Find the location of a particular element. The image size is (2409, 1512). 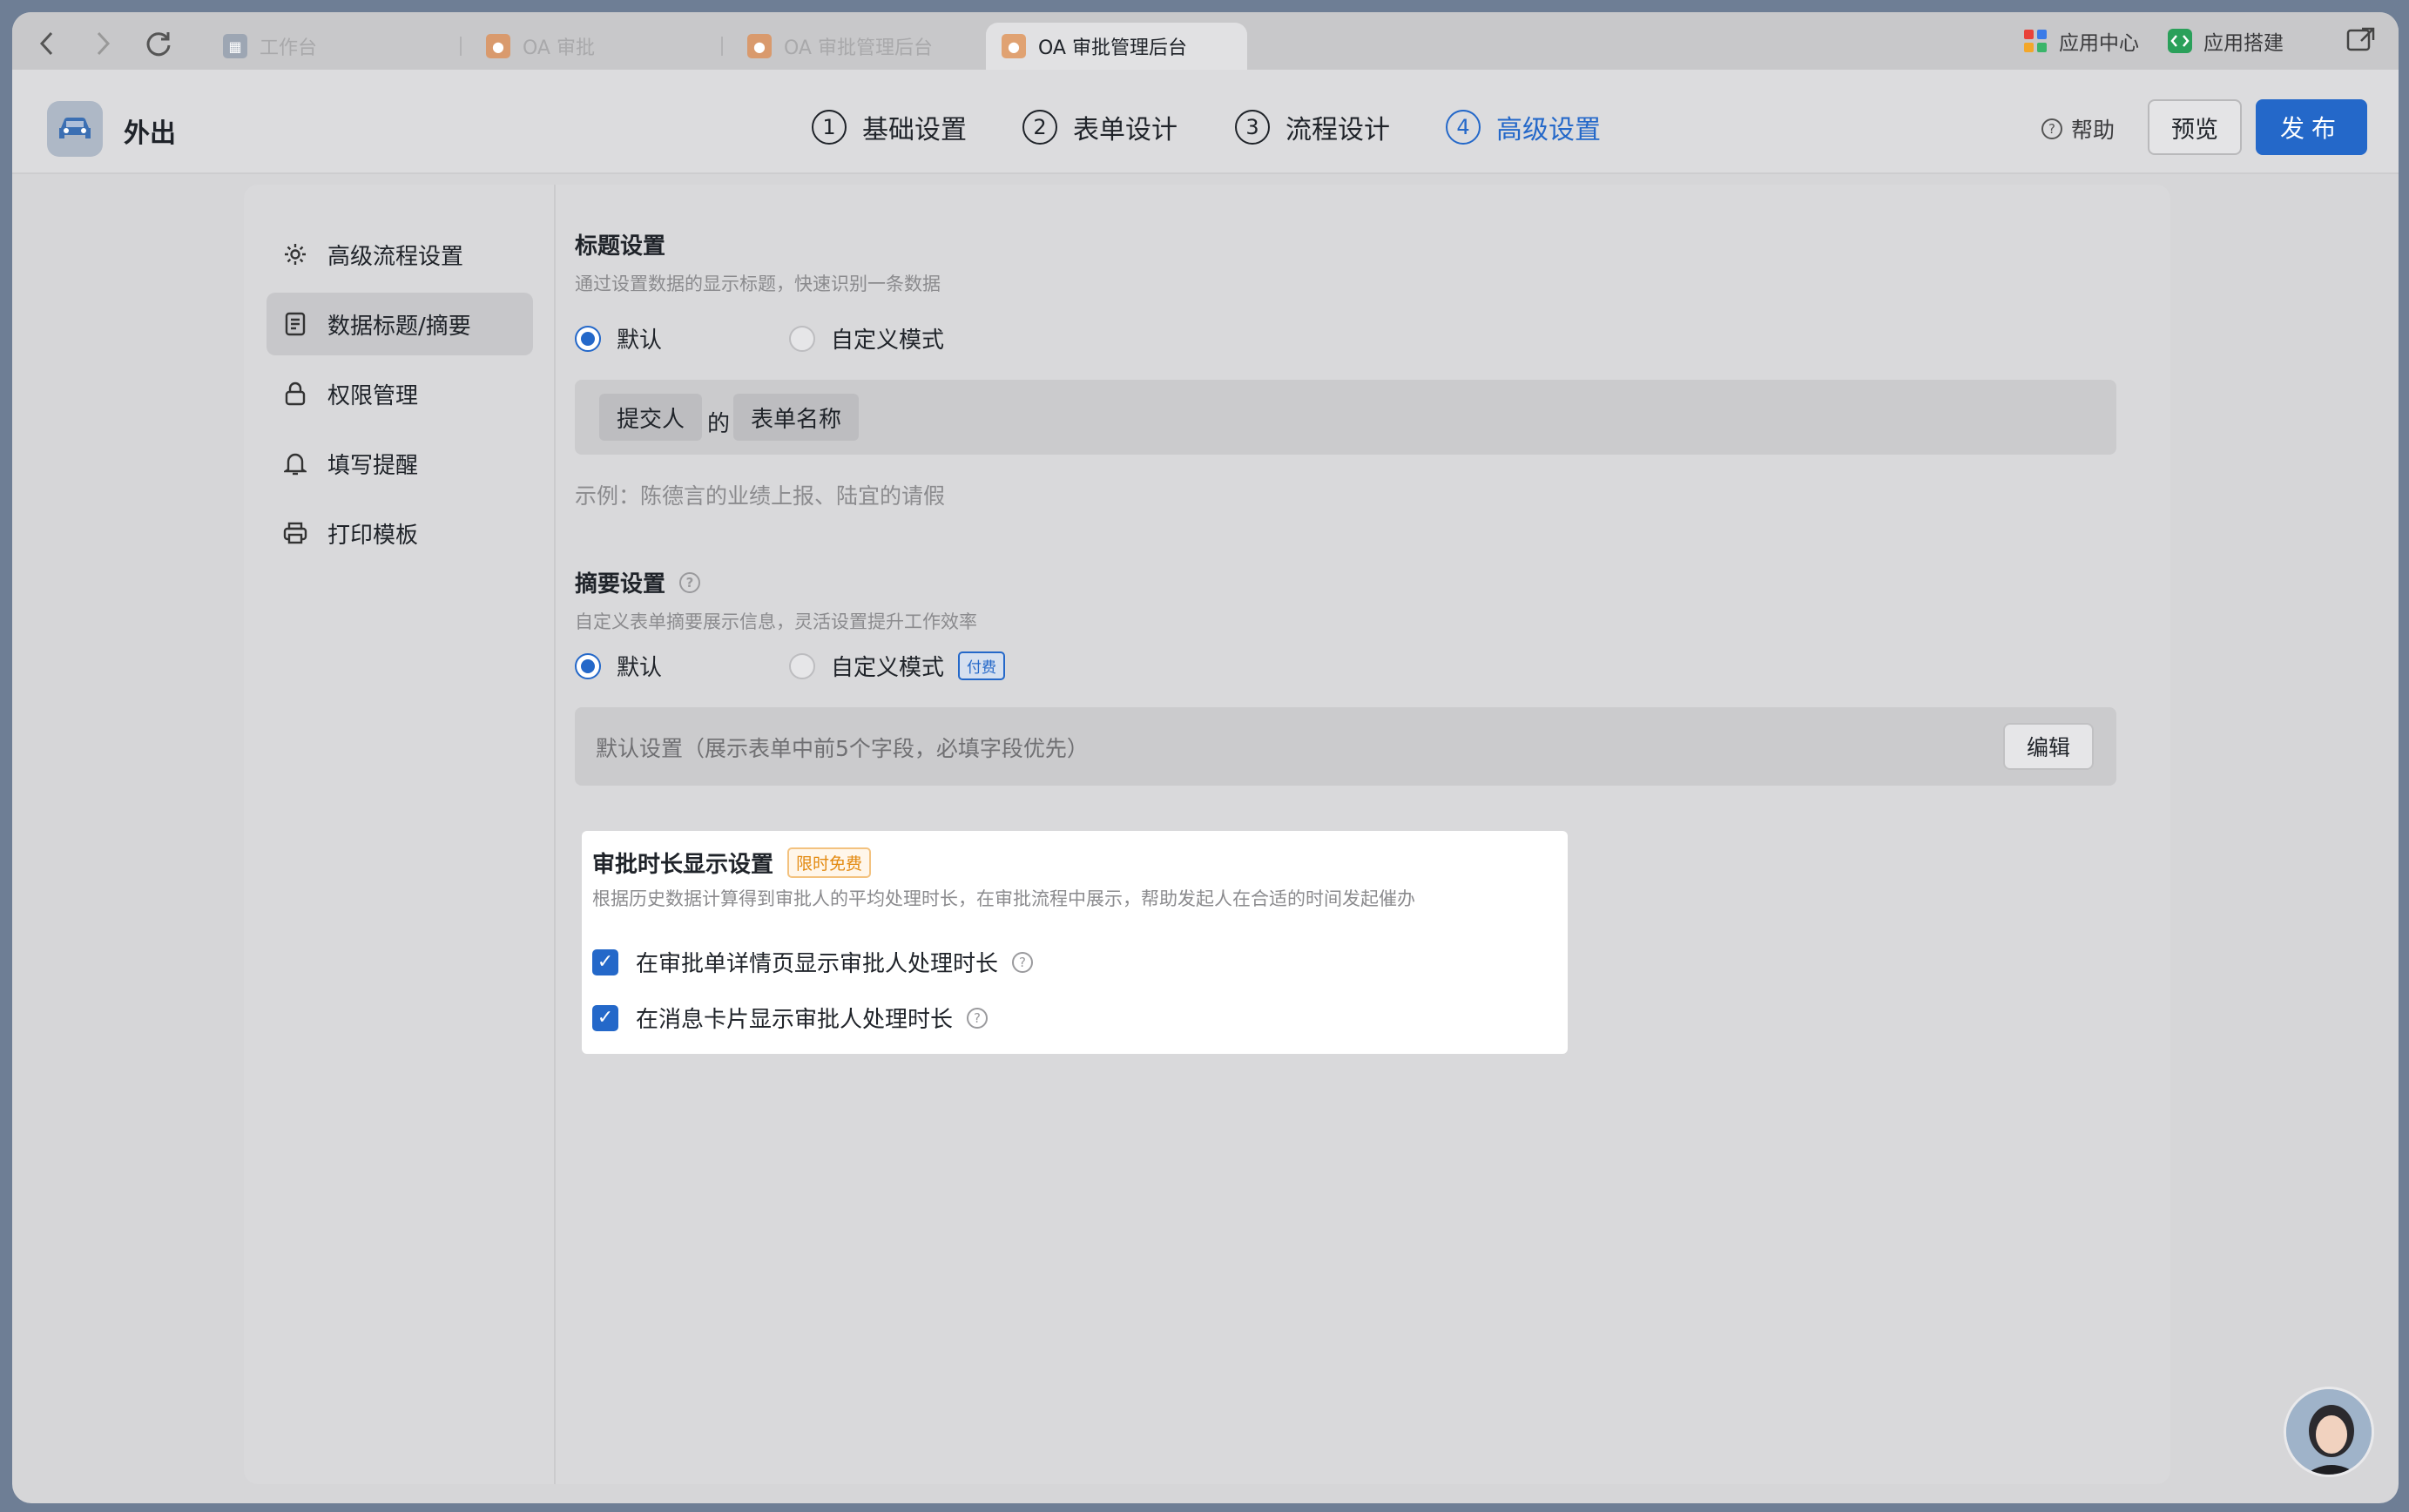

gear-icon is located at coordinates (295, 254).